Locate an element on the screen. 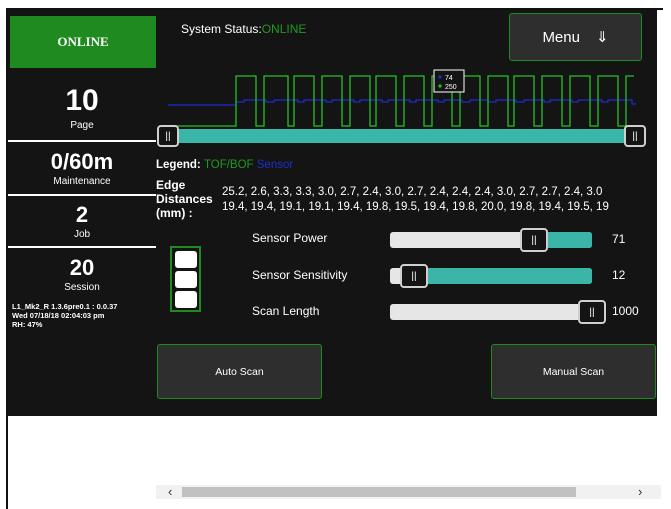  job-counter: 2 Job is located at coordinates (82, 221).